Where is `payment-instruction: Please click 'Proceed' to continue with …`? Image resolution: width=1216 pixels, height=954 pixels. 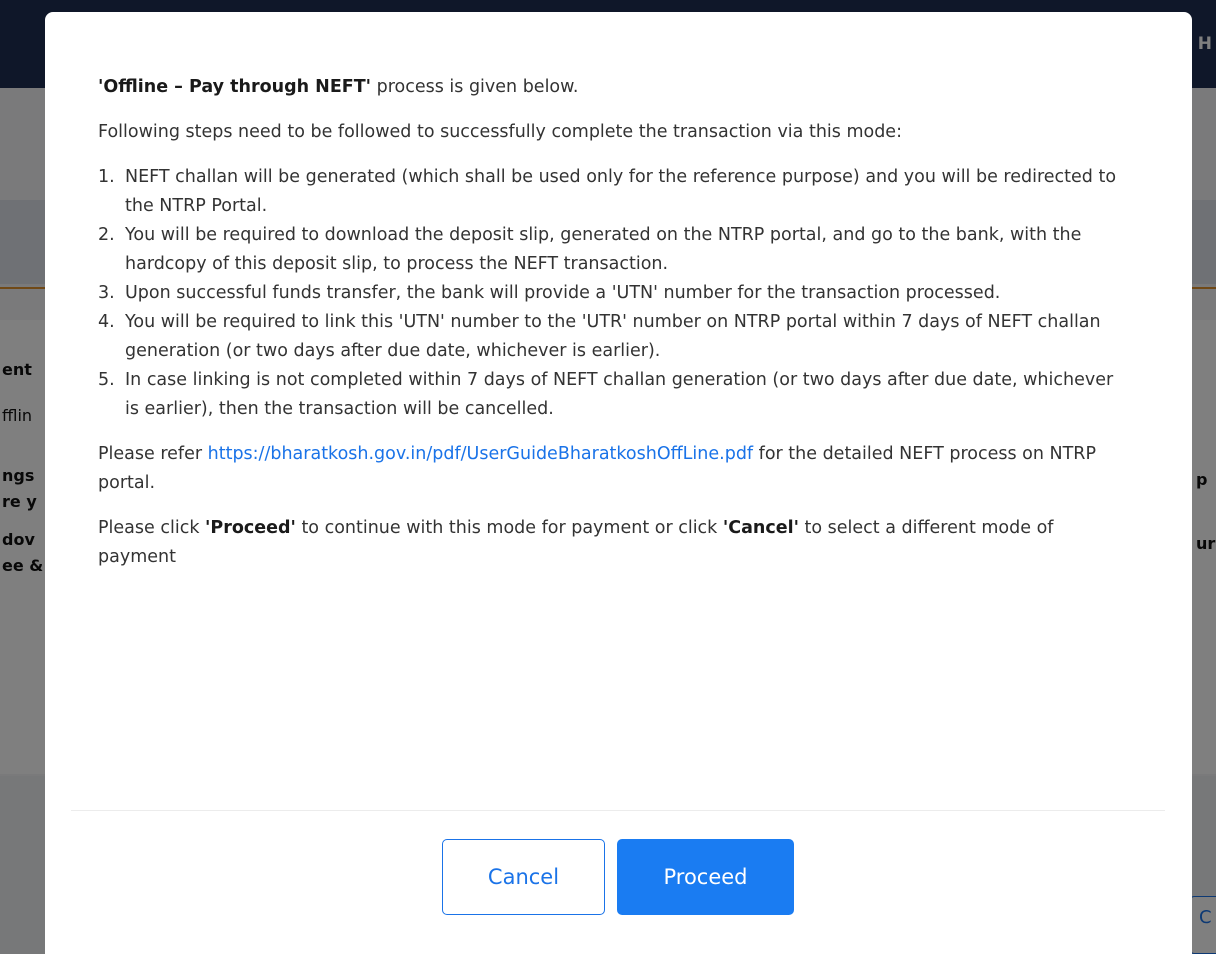 payment-instruction: Please click 'Proceed' to continue with … is located at coordinates (610, 543).